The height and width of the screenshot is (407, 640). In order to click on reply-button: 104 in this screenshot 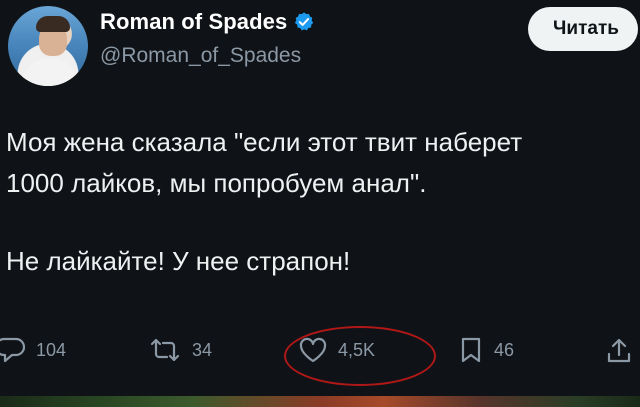, I will do `click(33, 350)`.